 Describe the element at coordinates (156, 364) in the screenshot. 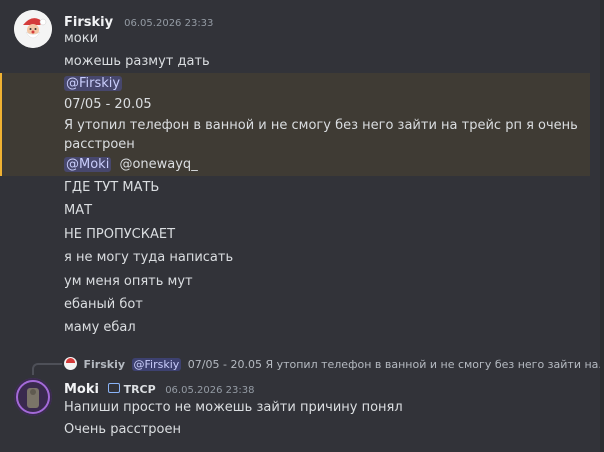

I see `reply-mention: @Firskiy` at that location.